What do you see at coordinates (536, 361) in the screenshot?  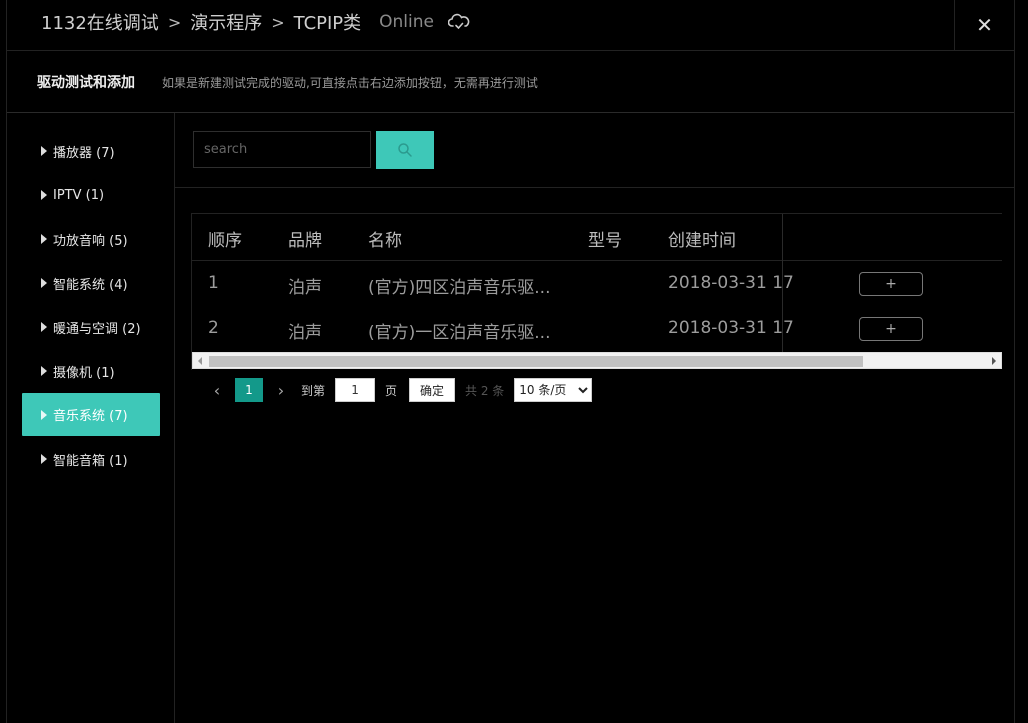 I see `scrollbar-thumb` at bounding box center [536, 361].